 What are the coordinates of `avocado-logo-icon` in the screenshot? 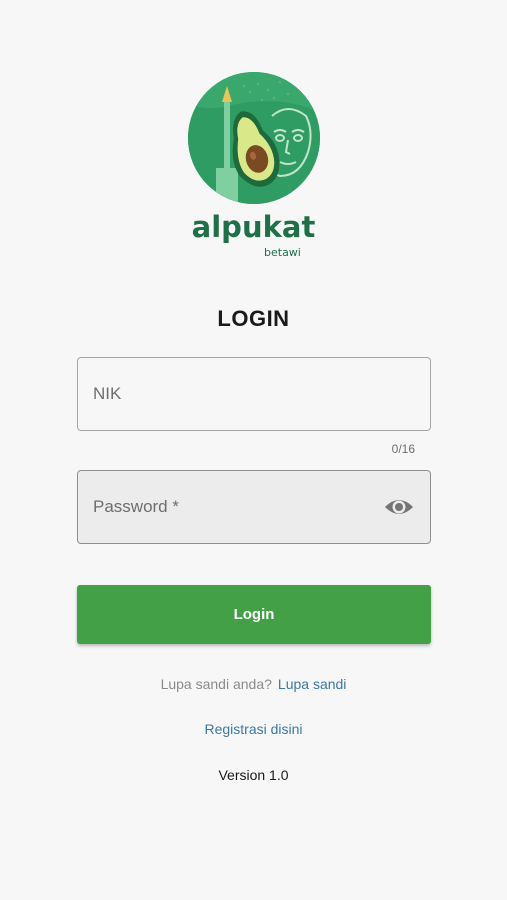 It's located at (254, 138).